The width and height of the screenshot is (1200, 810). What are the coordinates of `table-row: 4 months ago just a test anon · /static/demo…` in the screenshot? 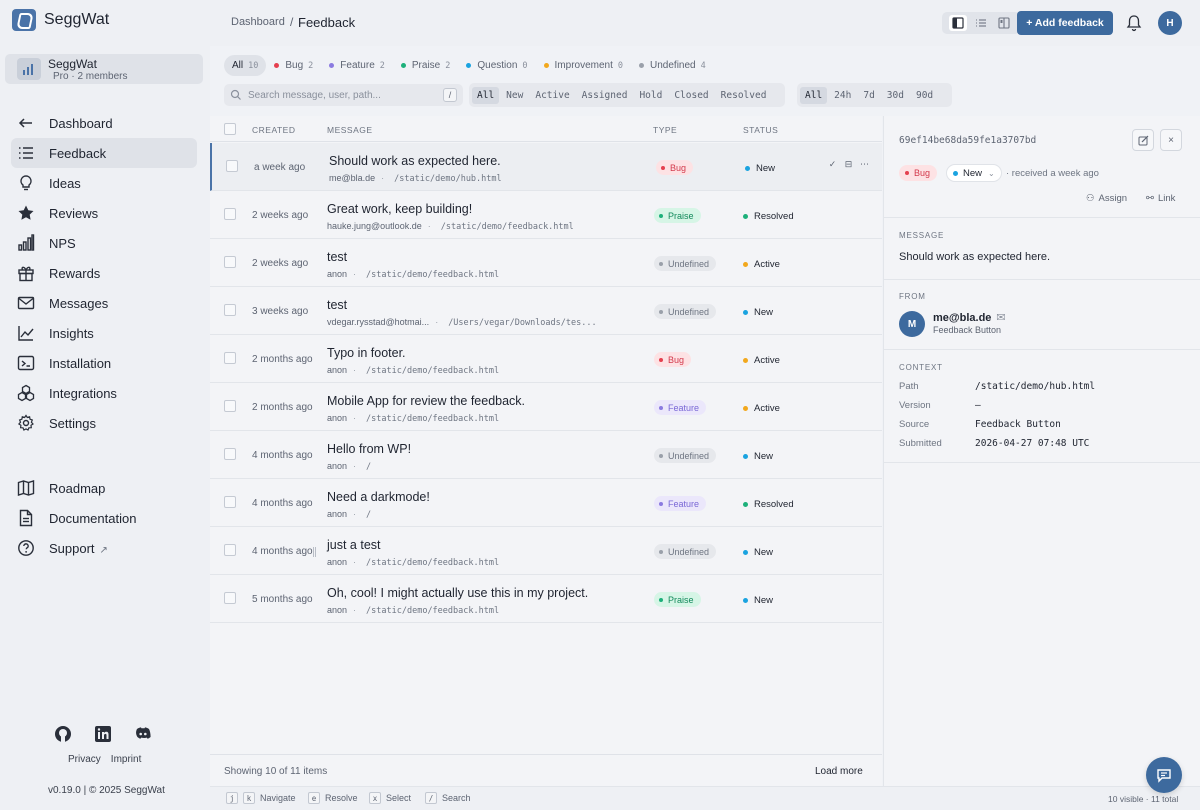 It's located at (546, 551).